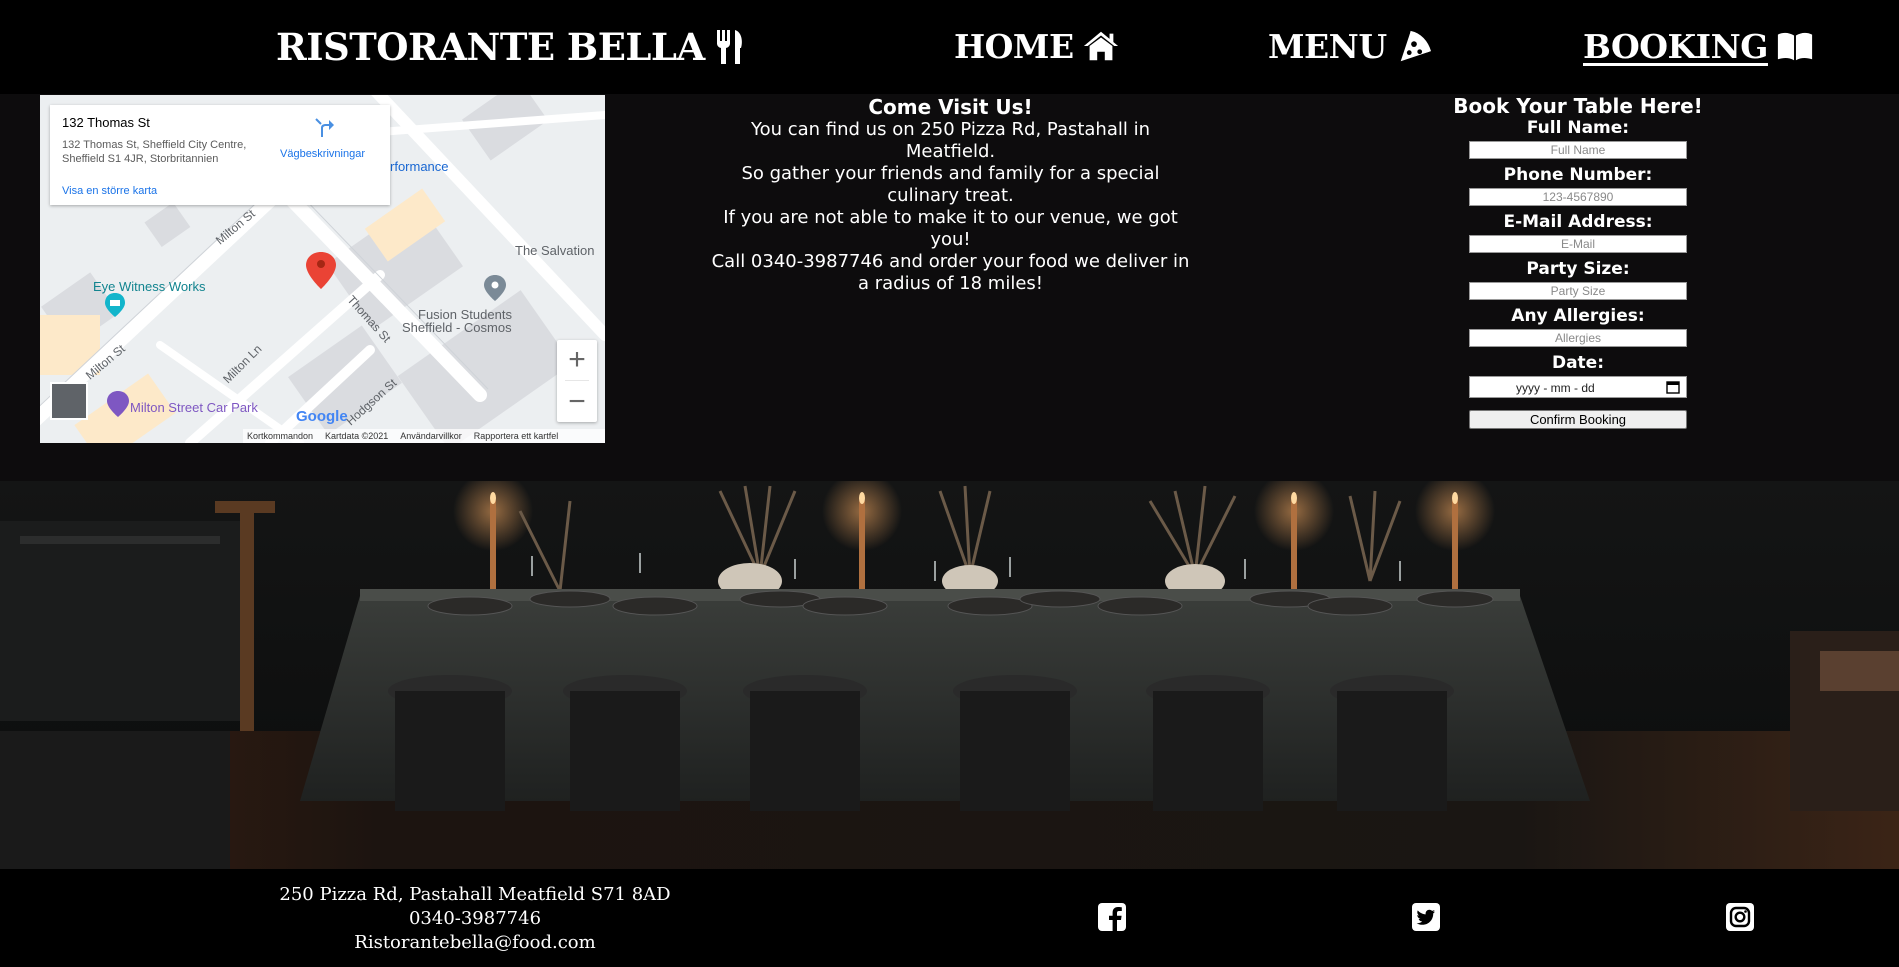 This screenshot has width=1899, height=967. What do you see at coordinates (1578, 222) in the screenshot?
I see `email-label: E-Mail Address:` at bounding box center [1578, 222].